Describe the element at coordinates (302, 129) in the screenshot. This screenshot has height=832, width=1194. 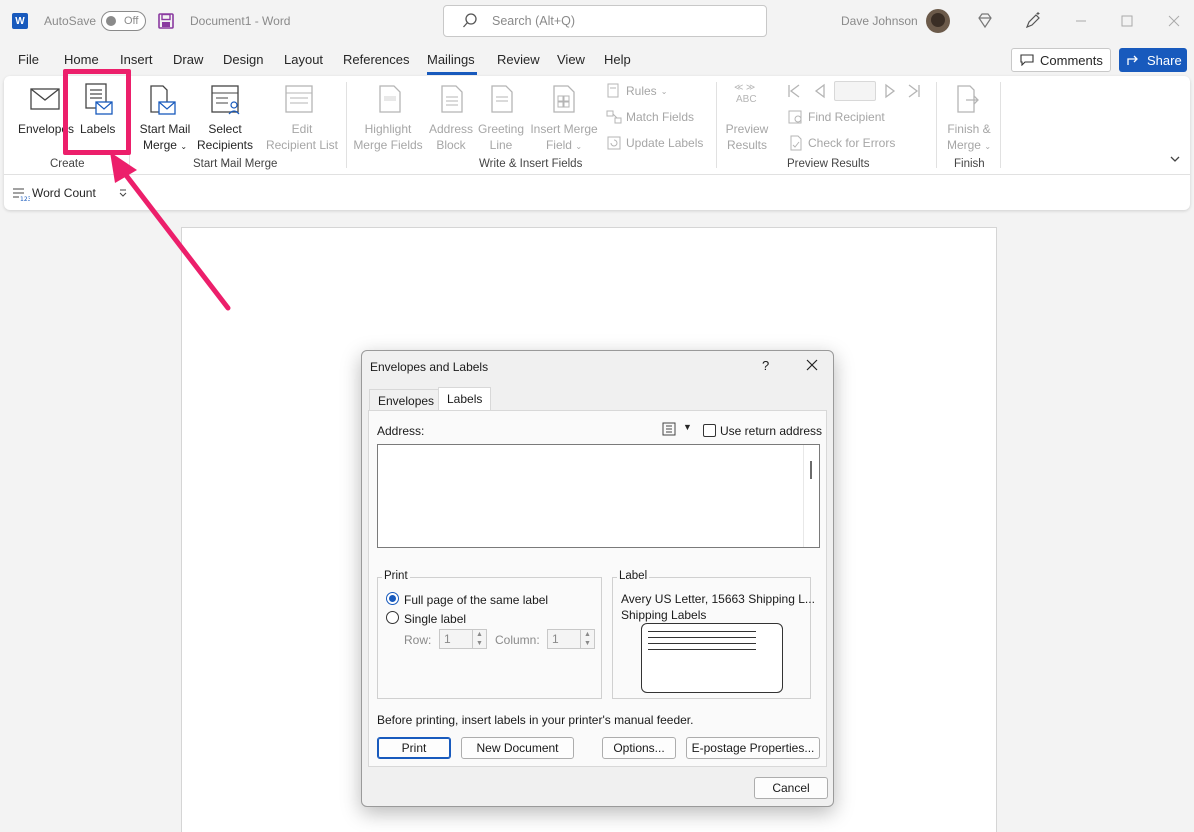
I see `edit-recipient-list-line1: Edit` at that location.